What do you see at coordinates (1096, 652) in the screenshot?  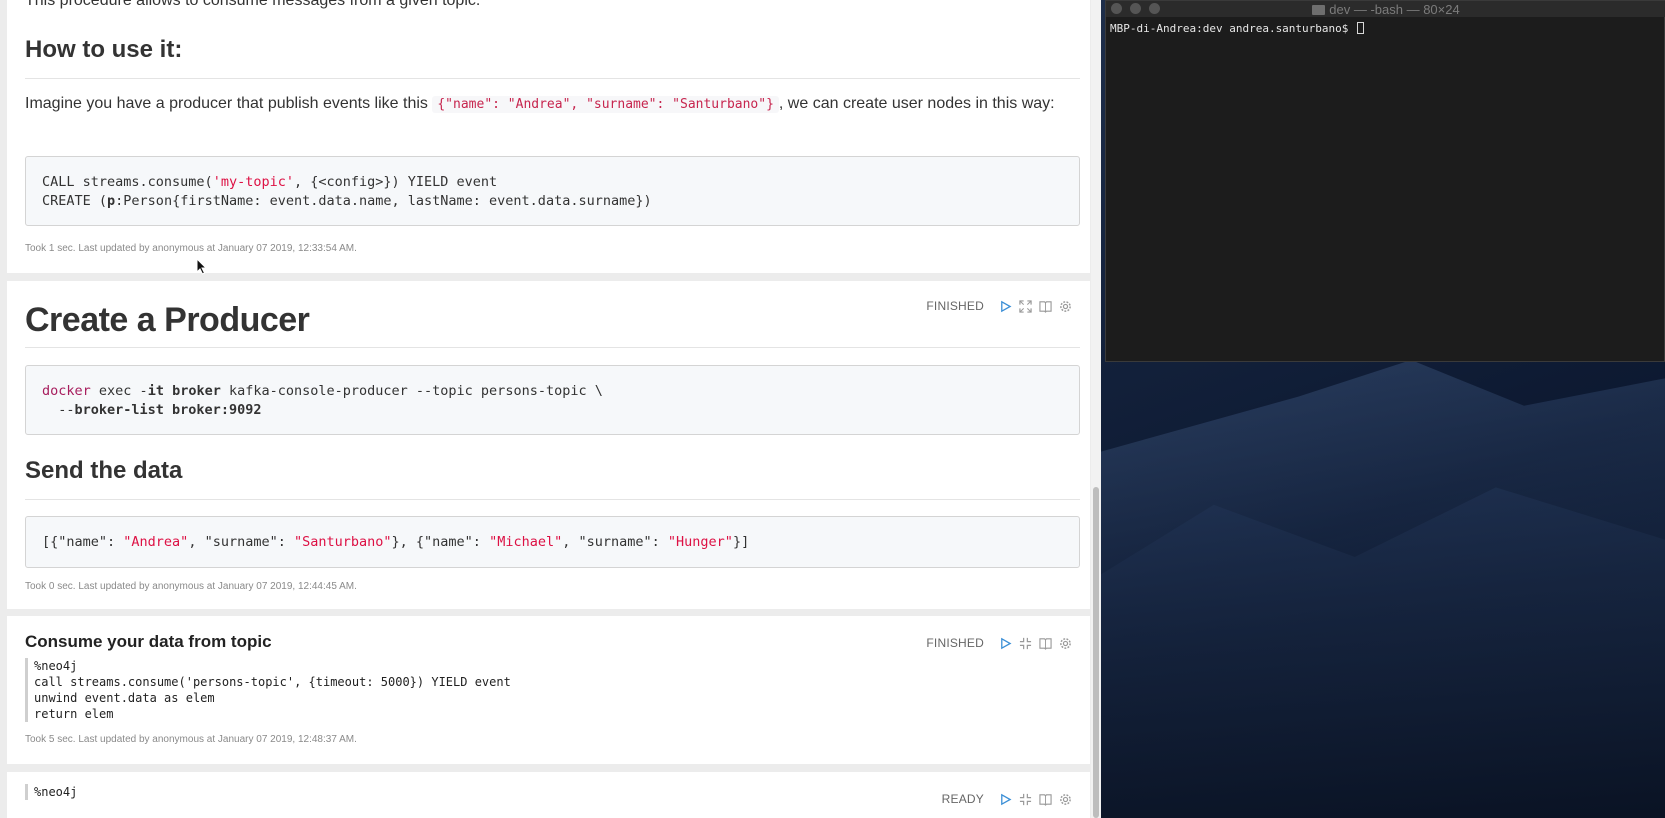 I see `scrollbar-thumb` at bounding box center [1096, 652].